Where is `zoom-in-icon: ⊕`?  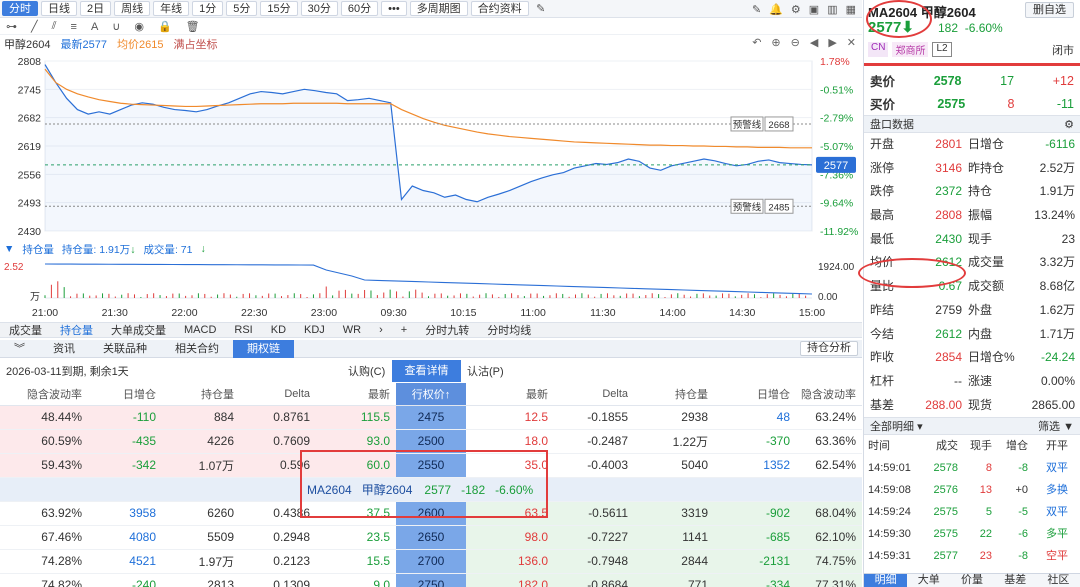
zoom-in-icon: ⊕ is located at coordinates (775, 42).